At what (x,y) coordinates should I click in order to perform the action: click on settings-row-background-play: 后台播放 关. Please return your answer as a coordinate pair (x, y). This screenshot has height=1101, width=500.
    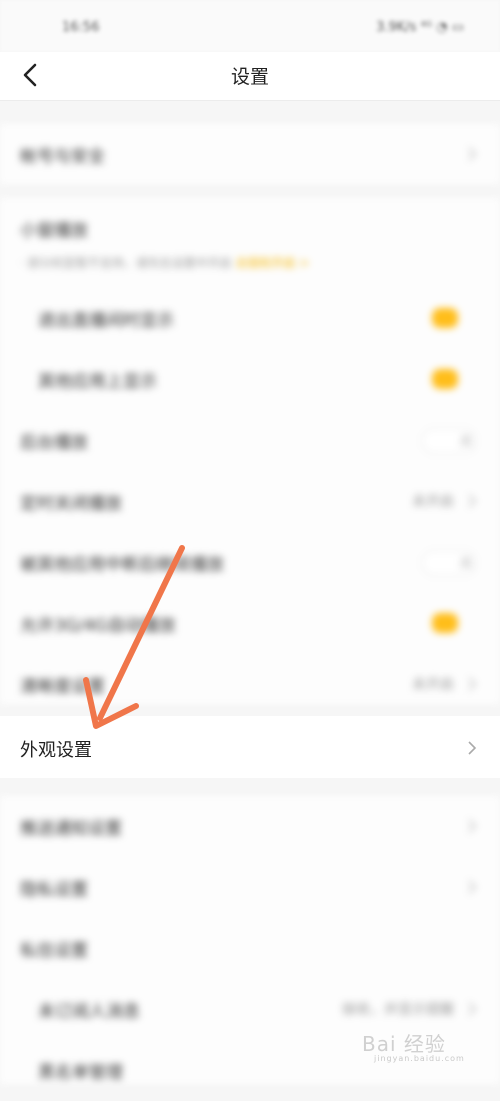
    Looking at the image, I should click on (250, 440).